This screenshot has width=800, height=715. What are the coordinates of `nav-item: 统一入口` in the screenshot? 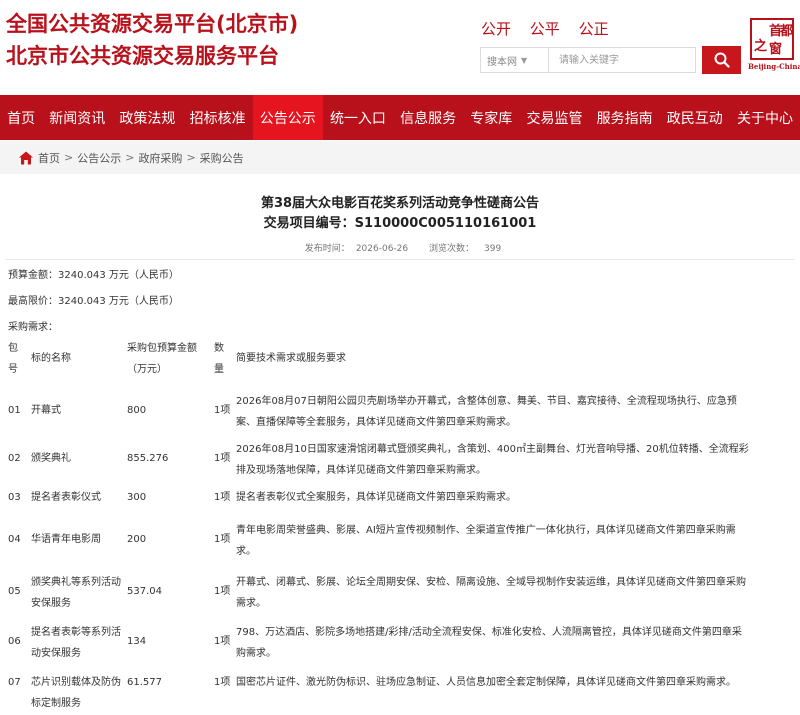 It's located at (358, 117).